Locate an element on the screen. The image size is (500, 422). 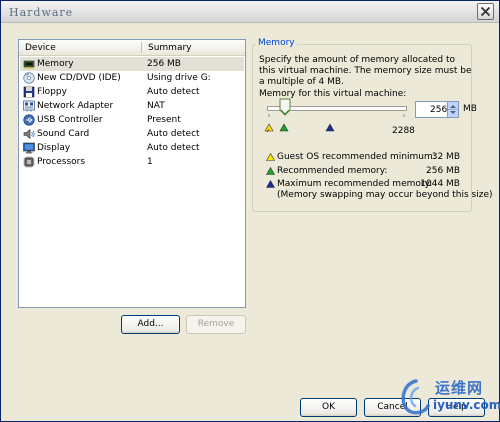
device-list-header: Device Summary is located at coordinates (132, 48).